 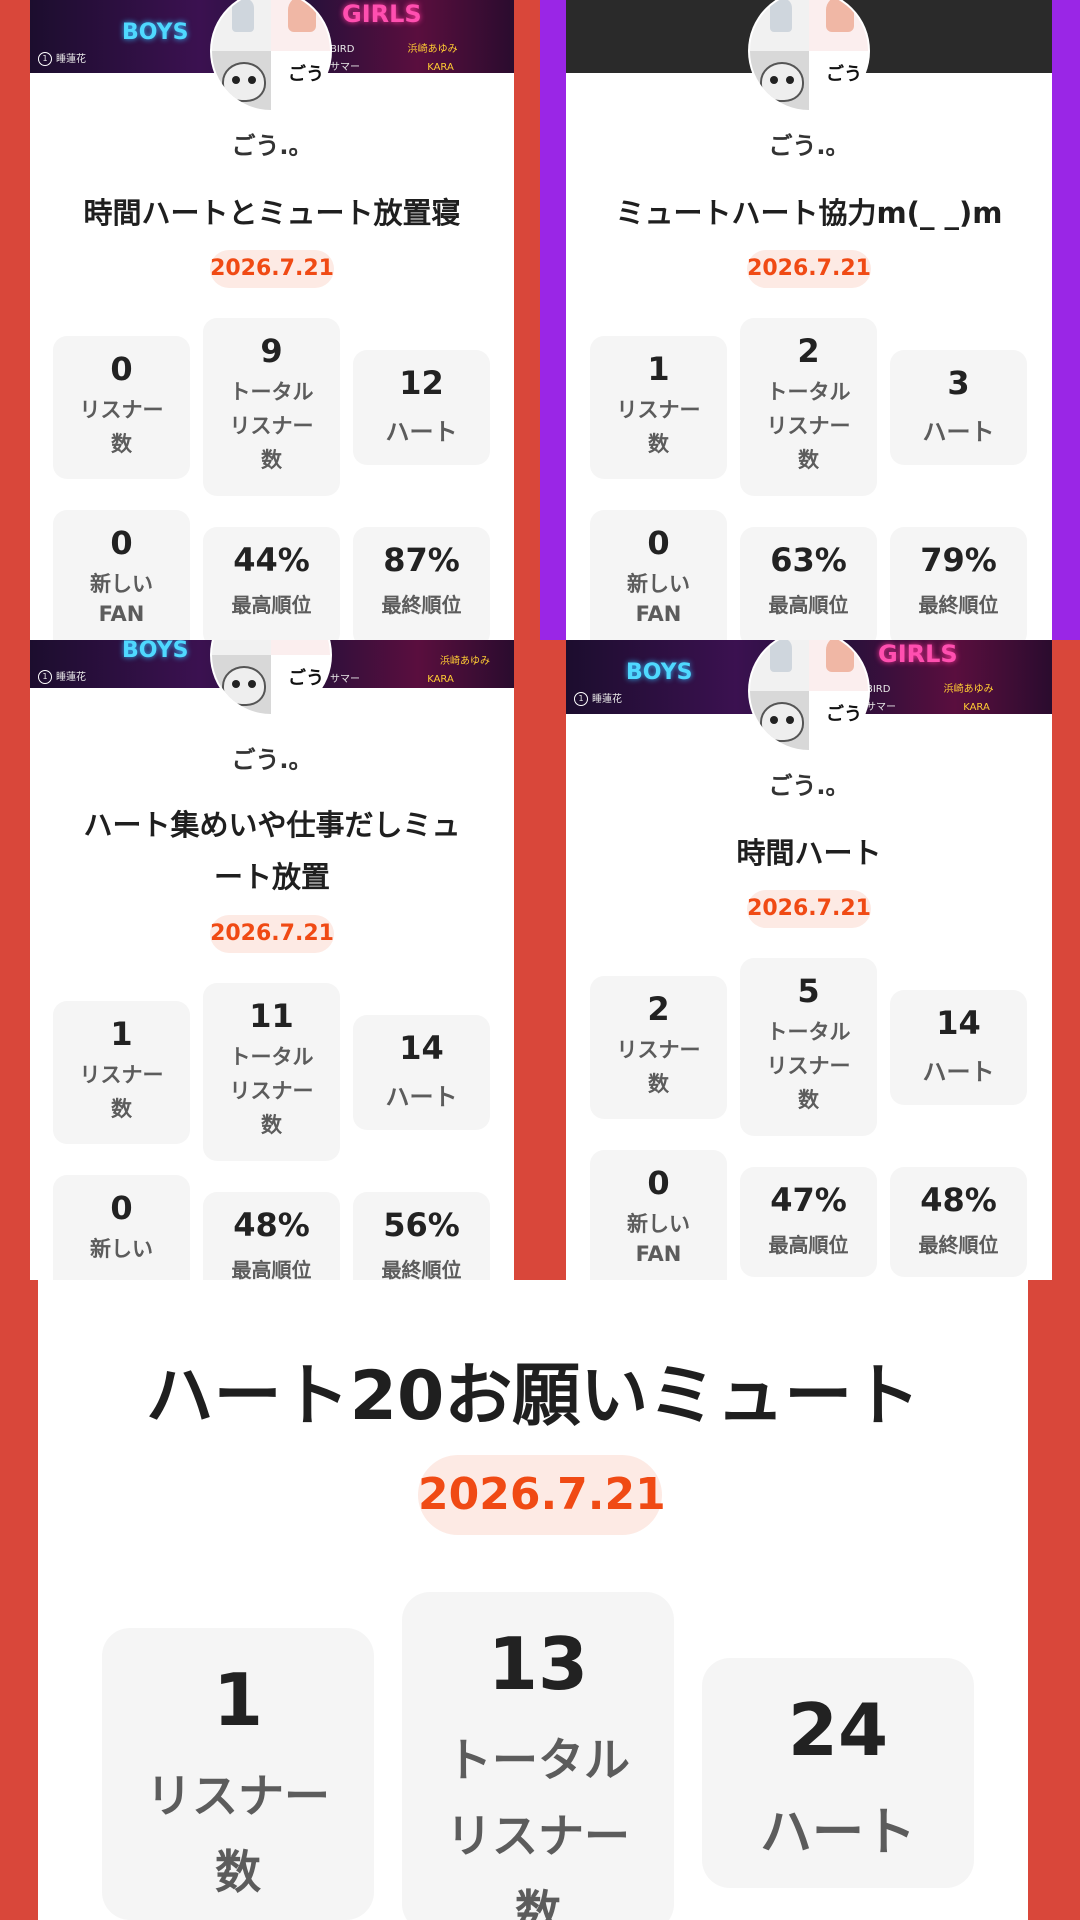 I want to click on song-name: サマー, so click(x=345, y=679).